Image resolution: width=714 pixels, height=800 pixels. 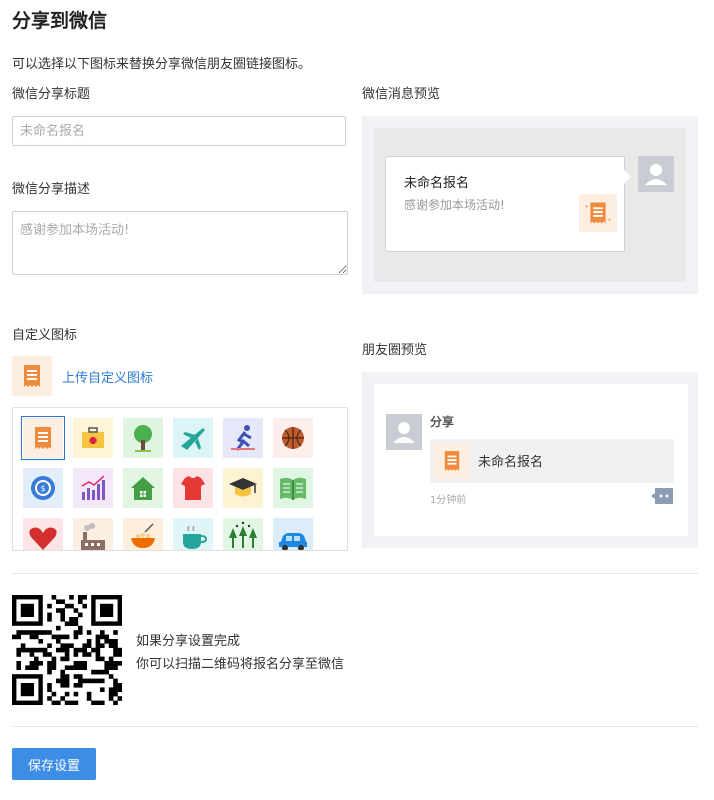 What do you see at coordinates (93, 534) in the screenshot?
I see `factory-icon` at bounding box center [93, 534].